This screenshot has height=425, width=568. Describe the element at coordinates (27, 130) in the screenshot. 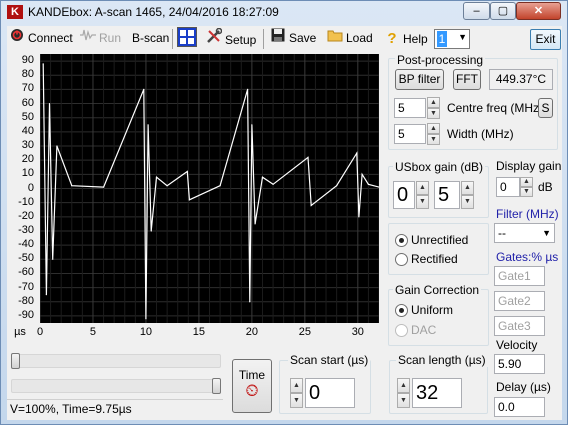

I see `y-tick-label: 40` at that location.